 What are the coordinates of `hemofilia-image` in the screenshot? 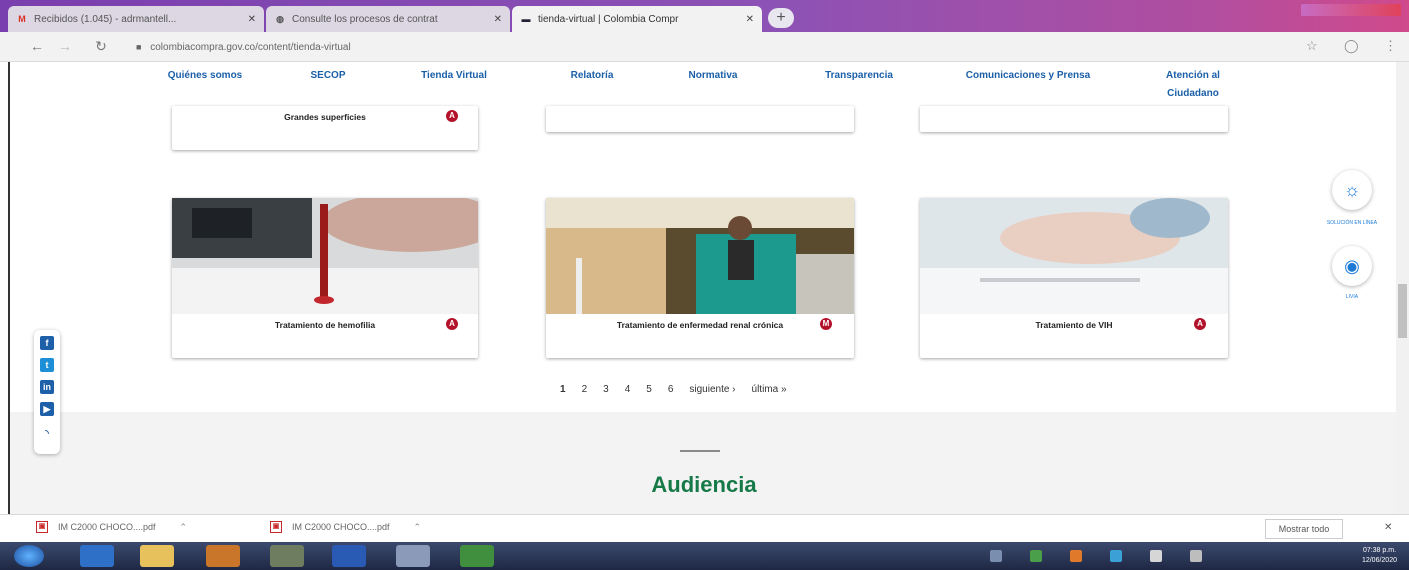 It's located at (325, 256).